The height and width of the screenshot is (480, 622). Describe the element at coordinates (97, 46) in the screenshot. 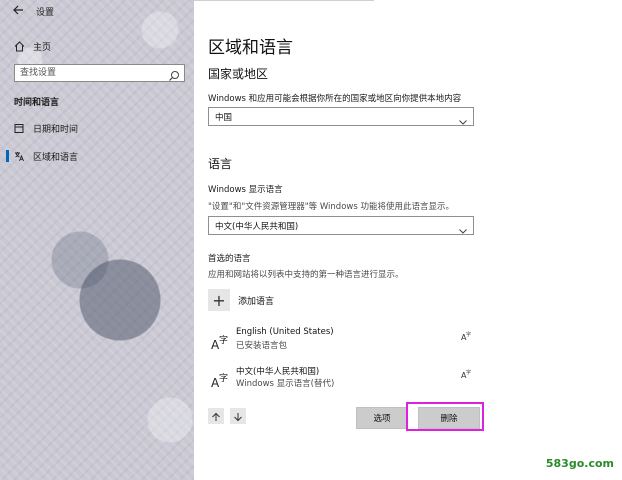

I see `sidebar-item-home: 主页` at that location.